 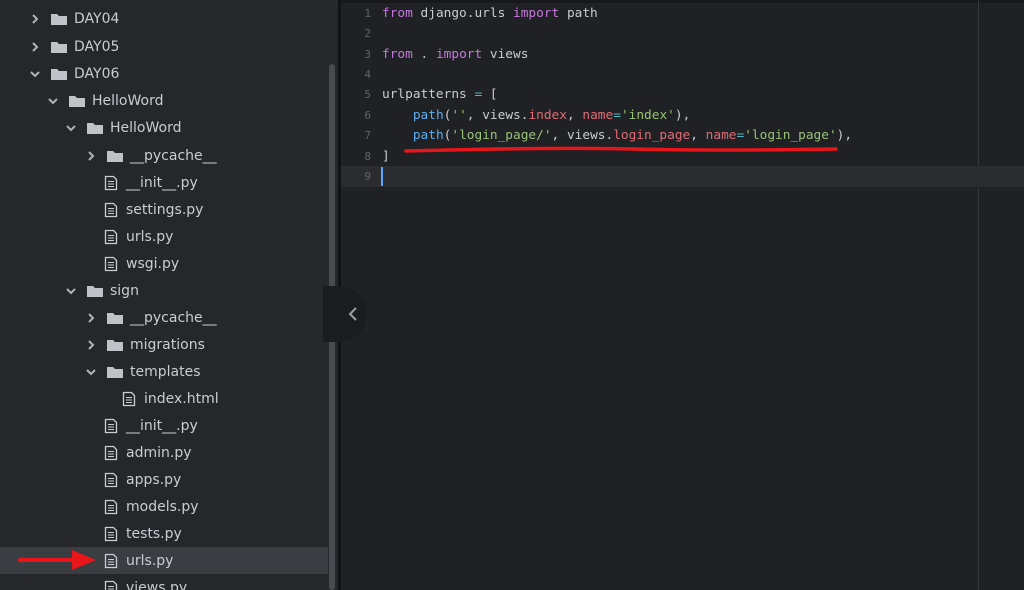 What do you see at coordinates (367, 13) in the screenshot?
I see `line-number: 1` at bounding box center [367, 13].